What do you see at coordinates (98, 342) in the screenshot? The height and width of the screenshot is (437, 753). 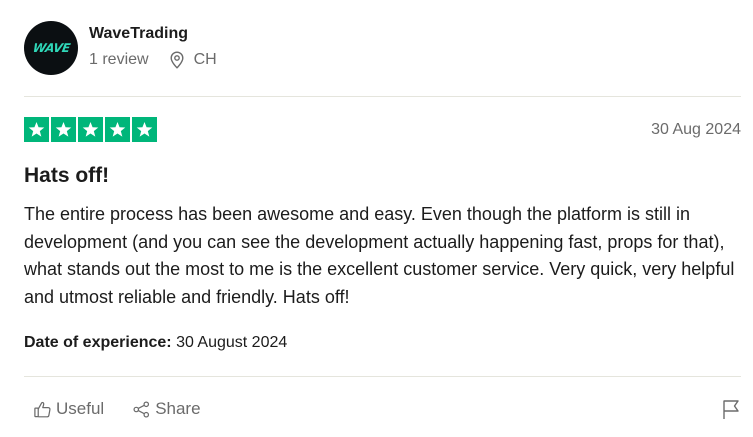 I see `experience-label: Date of experience:` at bounding box center [98, 342].